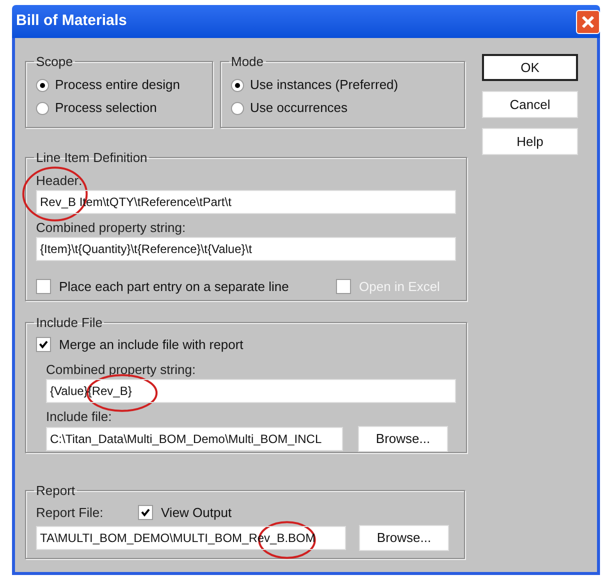 This screenshot has width=602, height=581. Describe the element at coordinates (196, 513) in the screenshot. I see `checkbox-label: View Output` at that location.